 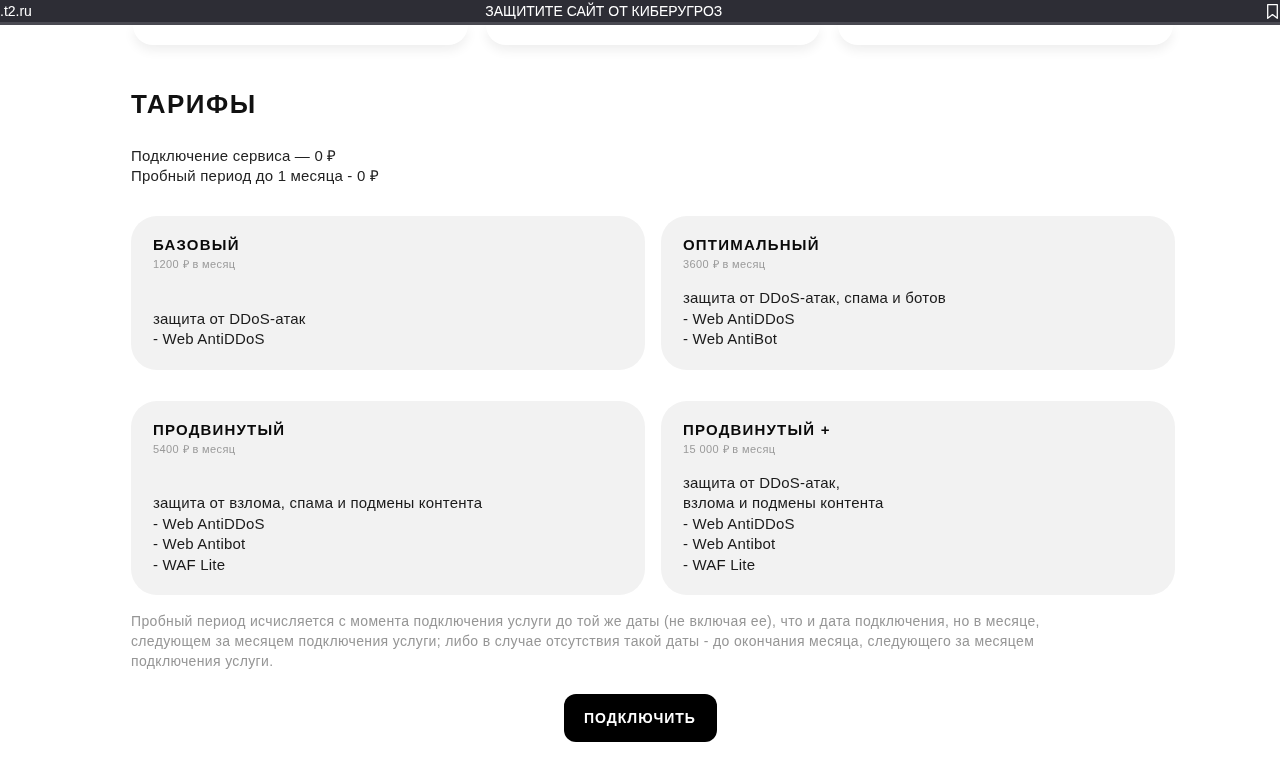 What do you see at coordinates (640, 718) in the screenshot?
I see `connect-button: ПОДКЛЮЧИТЬ` at bounding box center [640, 718].